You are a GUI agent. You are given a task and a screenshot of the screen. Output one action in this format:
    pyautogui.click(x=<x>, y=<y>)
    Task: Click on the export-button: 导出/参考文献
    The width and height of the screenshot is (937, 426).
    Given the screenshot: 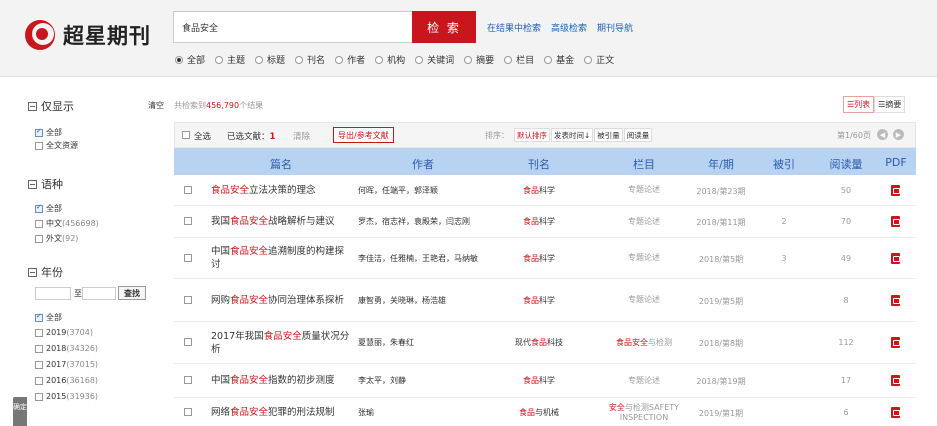 What is the action you would take?
    pyautogui.click(x=363, y=135)
    